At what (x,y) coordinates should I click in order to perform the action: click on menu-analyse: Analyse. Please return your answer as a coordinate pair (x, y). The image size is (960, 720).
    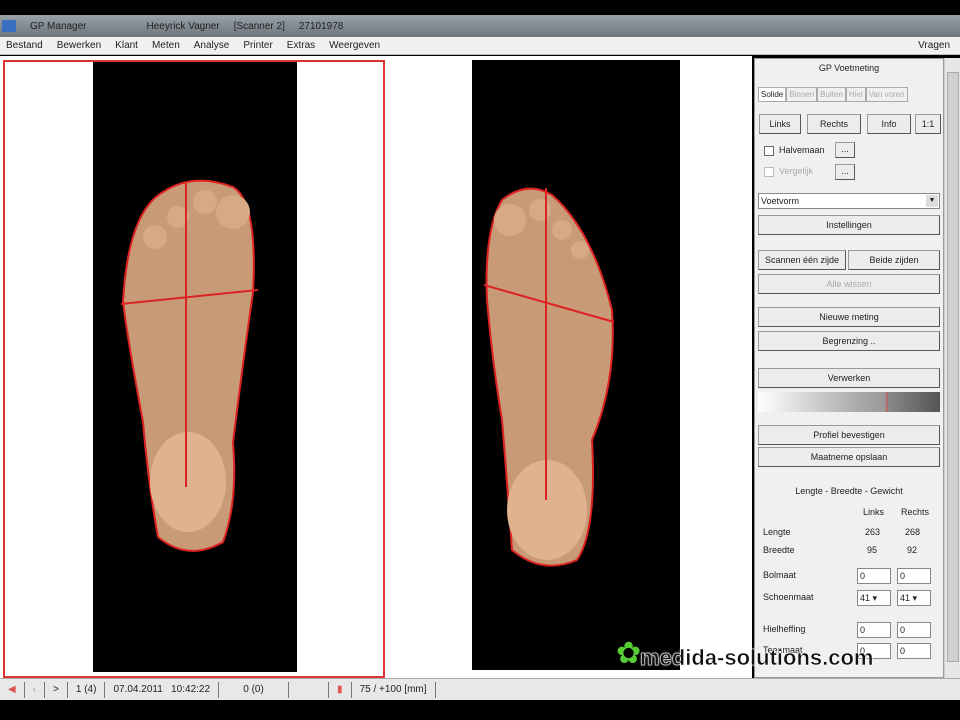
    Looking at the image, I should click on (212, 45).